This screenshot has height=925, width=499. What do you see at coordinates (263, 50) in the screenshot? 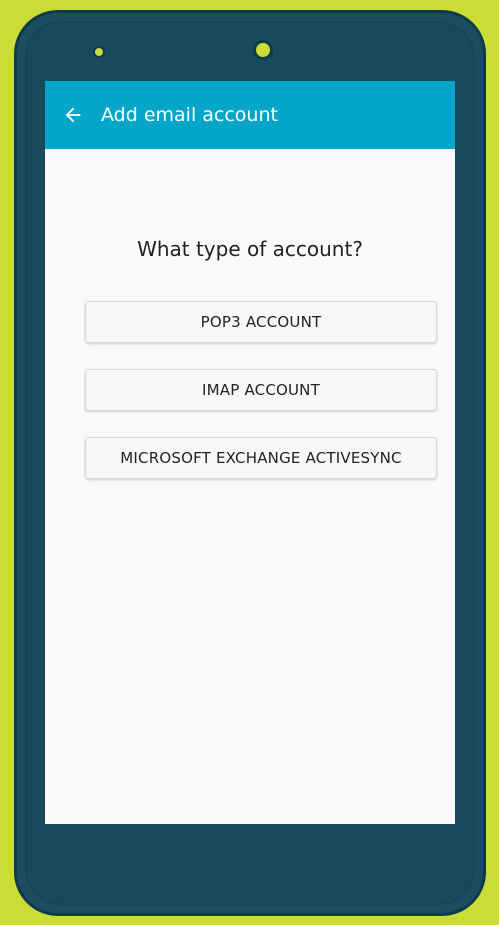
I see `camera-icon` at bounding box center [263, 50].